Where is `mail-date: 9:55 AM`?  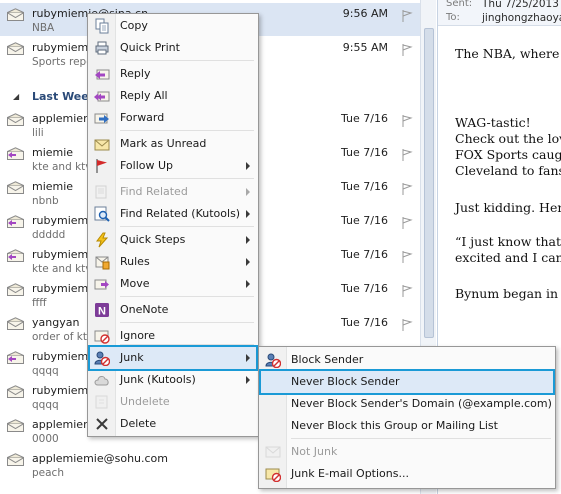 mail-date: 9:55 AM is located at coordinates (365, 47).